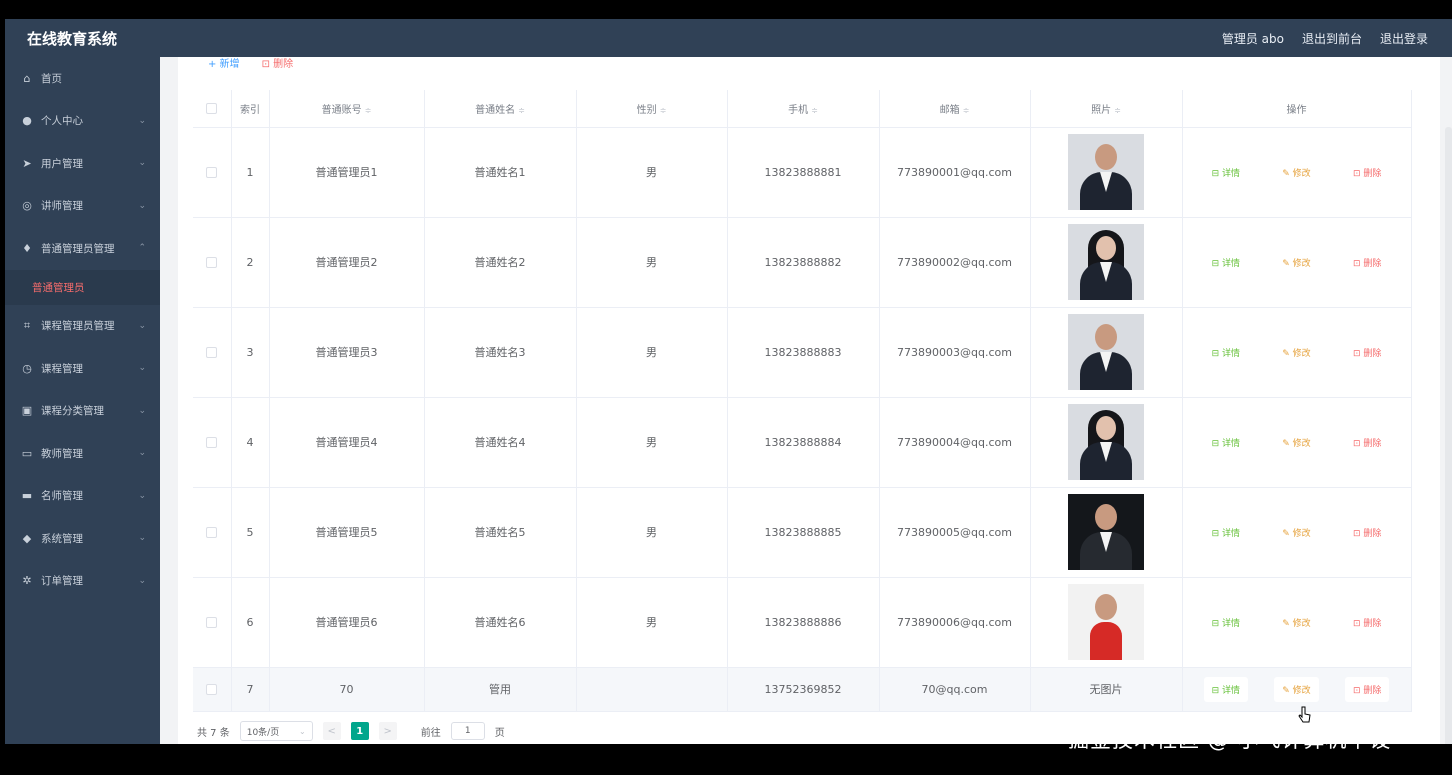 The image size is (1452, 775). I want to click on column-header: 普通账号 ≑, so click(347, 109).